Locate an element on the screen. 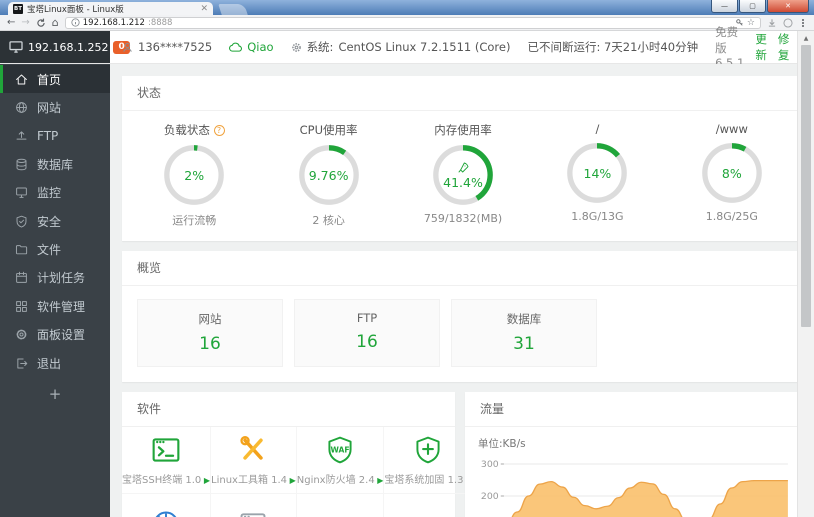  card-label: 网站 is located at coordinates (210, 319).